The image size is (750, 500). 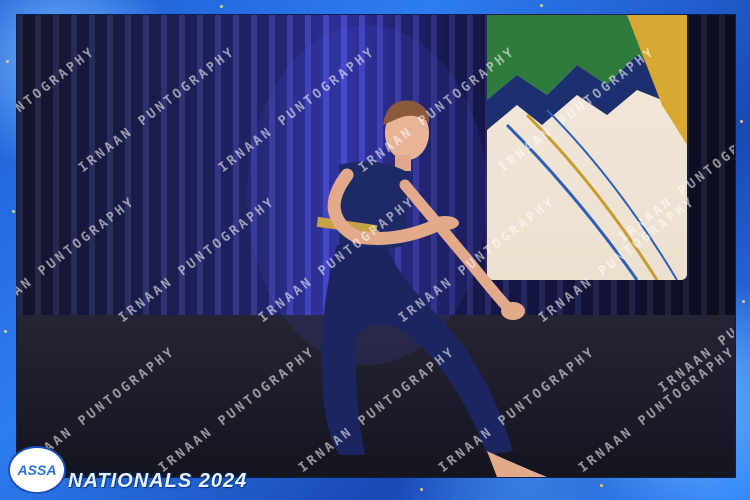 I want to click on logo-text: ASSA, so click(x=37, y=470).